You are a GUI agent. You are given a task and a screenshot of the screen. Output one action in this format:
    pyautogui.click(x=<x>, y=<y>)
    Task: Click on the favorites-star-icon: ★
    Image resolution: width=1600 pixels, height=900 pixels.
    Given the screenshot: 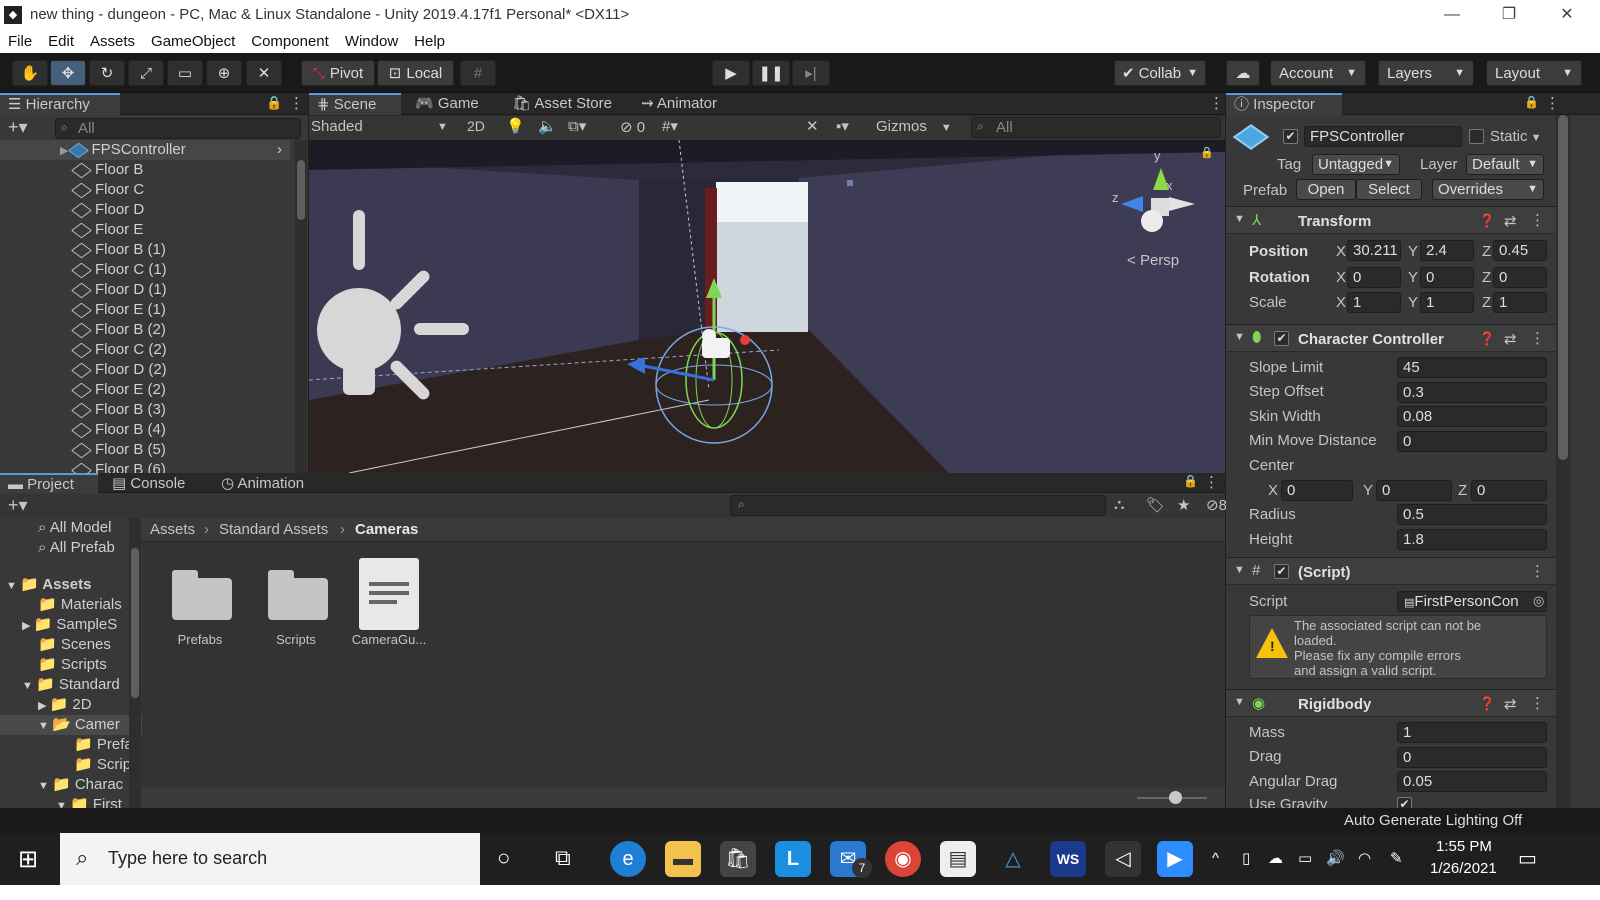 What is the action you would take?
    pyautogui.click(x=1183, y=505)
    